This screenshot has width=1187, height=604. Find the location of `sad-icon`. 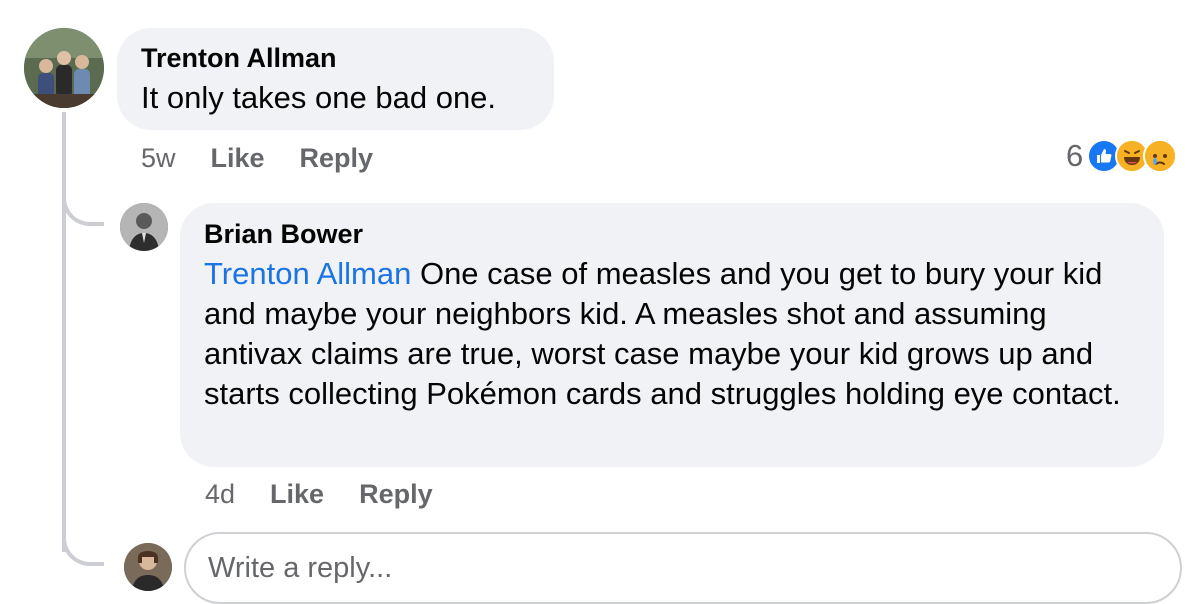

sad-icon is located at coordinates (1160, 156).